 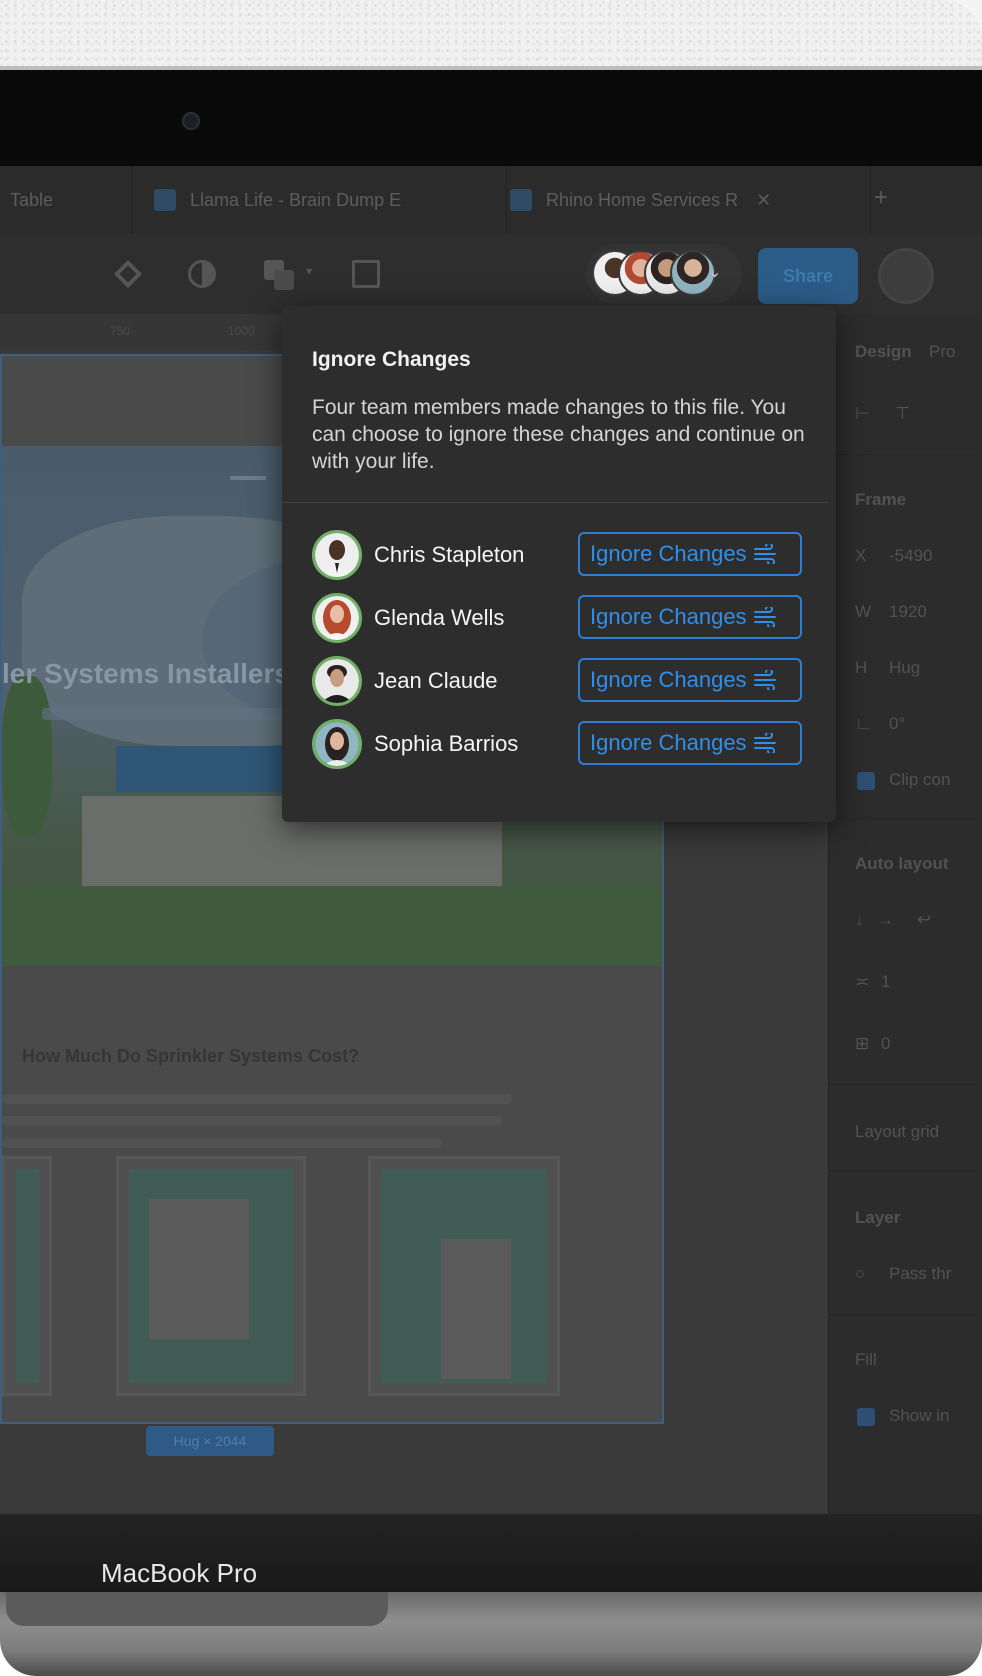 I want to click on contrast-icon, so click(x=202, y=274).